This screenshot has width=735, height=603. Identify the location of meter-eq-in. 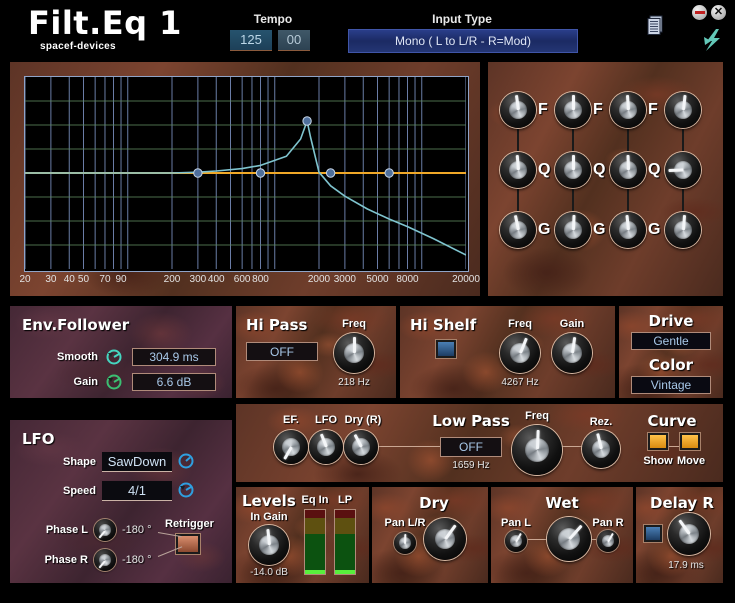
(315, 542).